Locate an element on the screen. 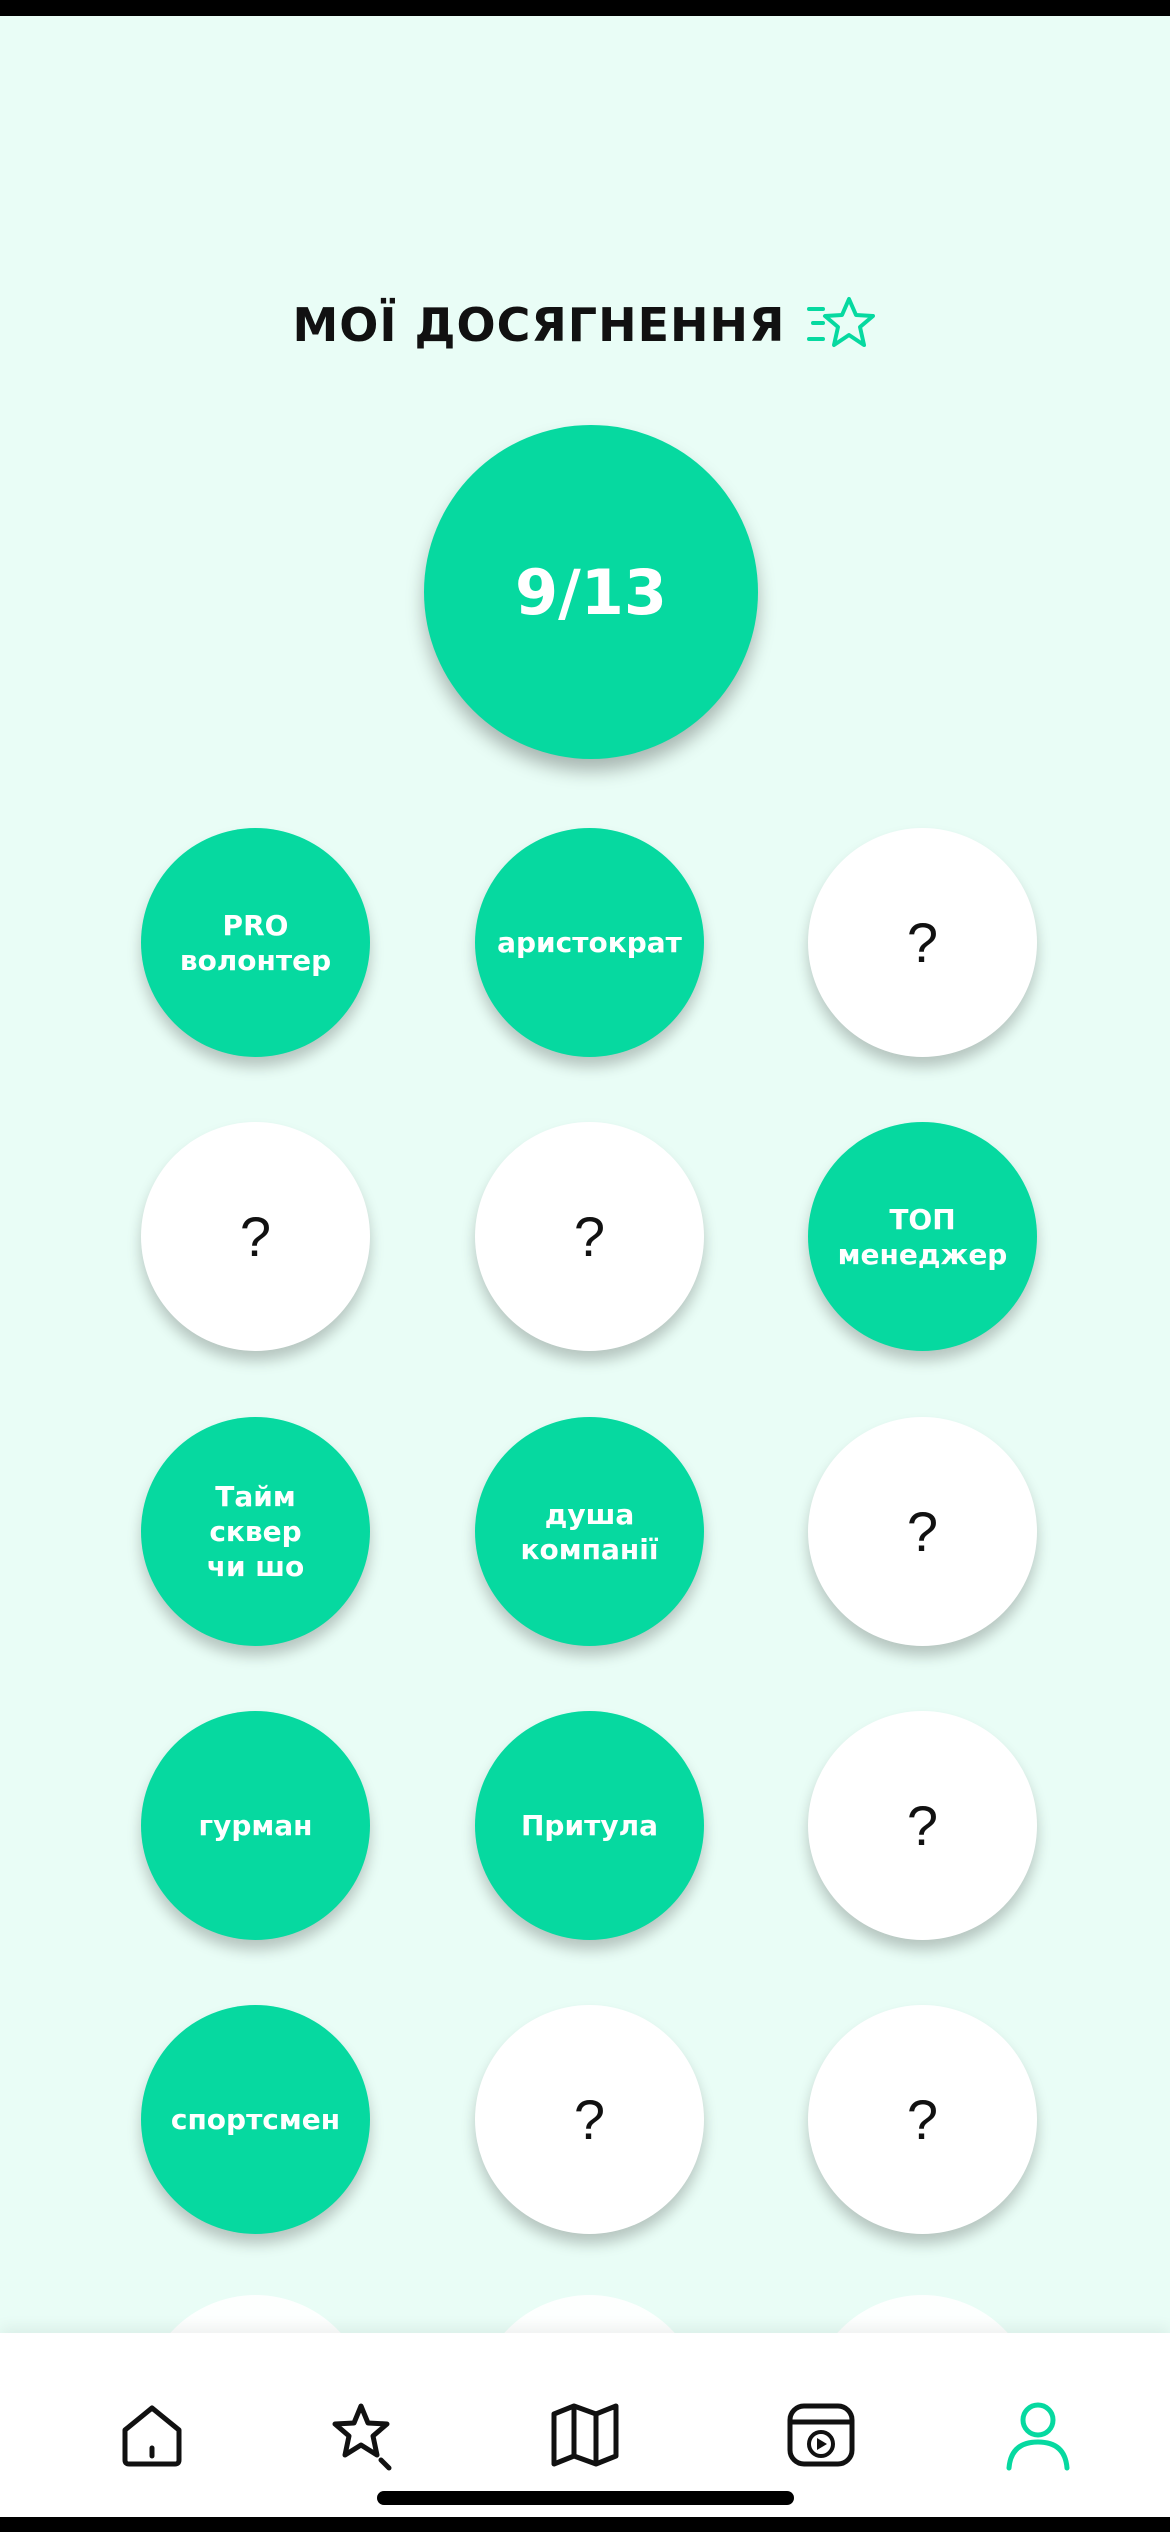 The width and height of the screenshot is (1170, 2532). achievement-badge-earned: аристократ is located at coordinates (589, 942).